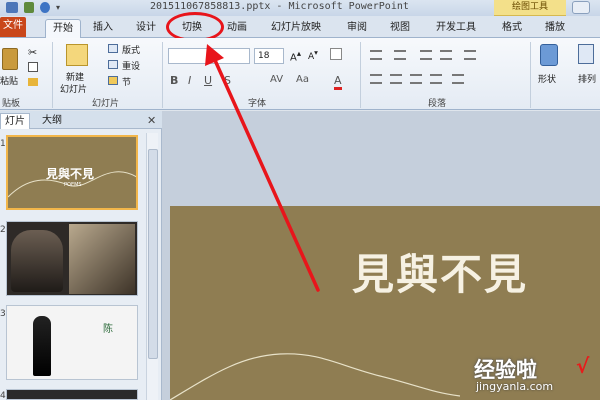 This screenshot has width=600, height=400. I want to click on justify-icon, so click(436, 79).